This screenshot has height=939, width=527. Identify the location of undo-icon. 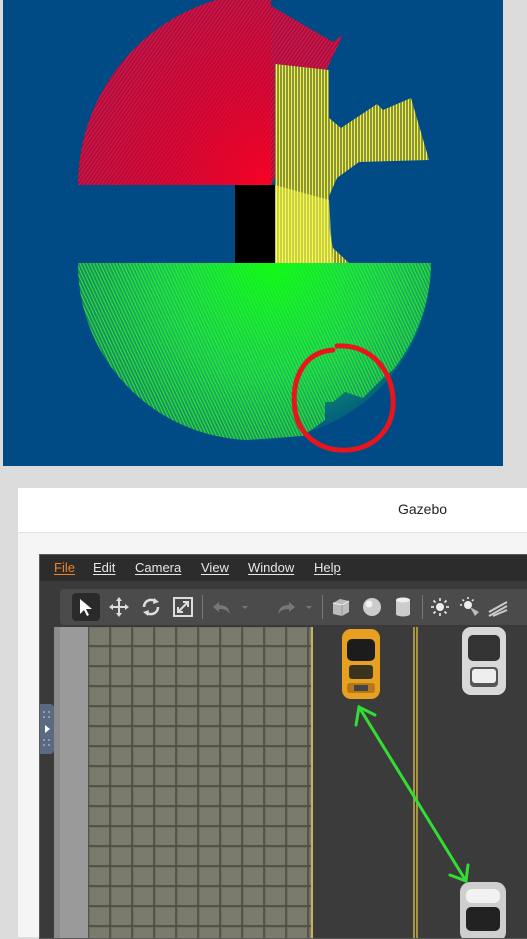
(222, 607).